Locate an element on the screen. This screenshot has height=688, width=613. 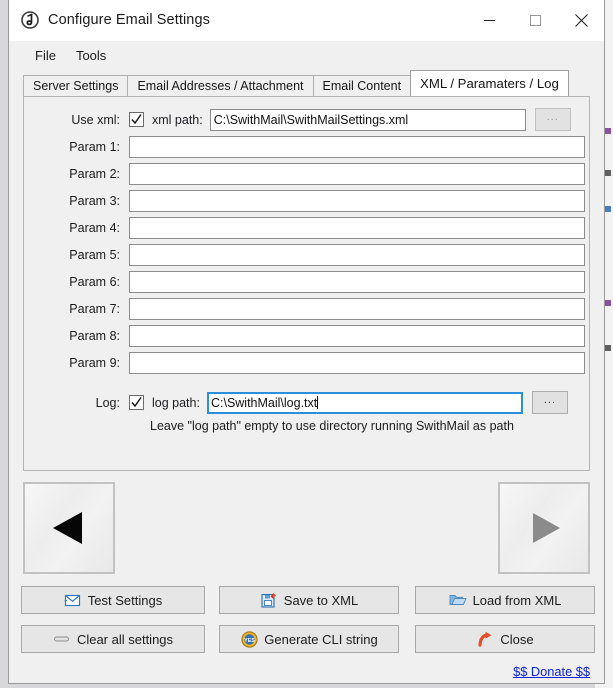
log-path-value: C:\SwithMail\log.txt is located at coordinates (264, 402).